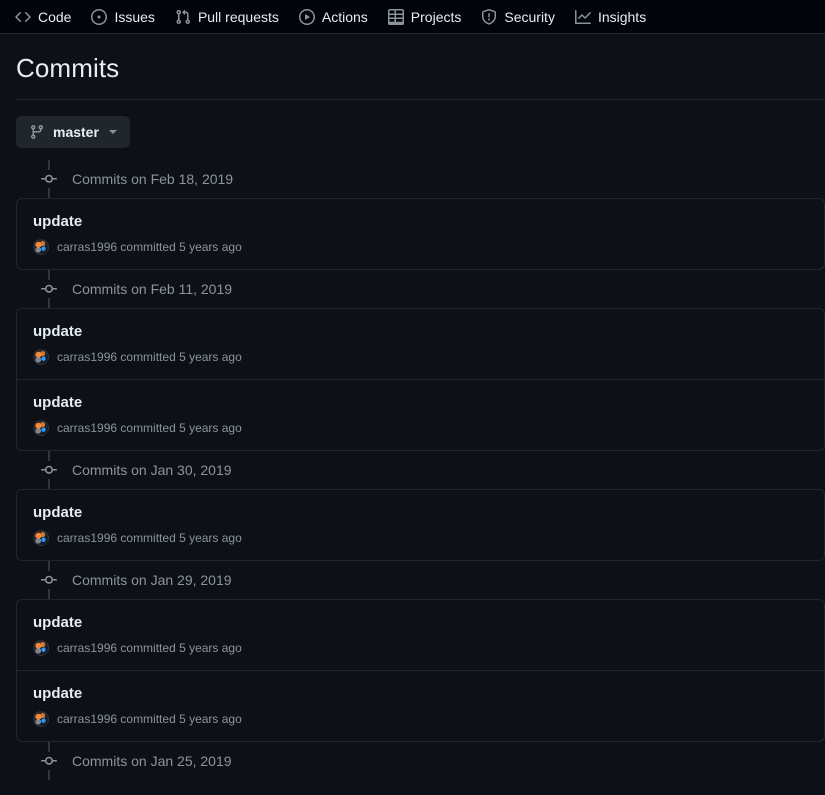 The image size is (825, 795). I want to click on nav-item-label: Projects, so click(436, 16).